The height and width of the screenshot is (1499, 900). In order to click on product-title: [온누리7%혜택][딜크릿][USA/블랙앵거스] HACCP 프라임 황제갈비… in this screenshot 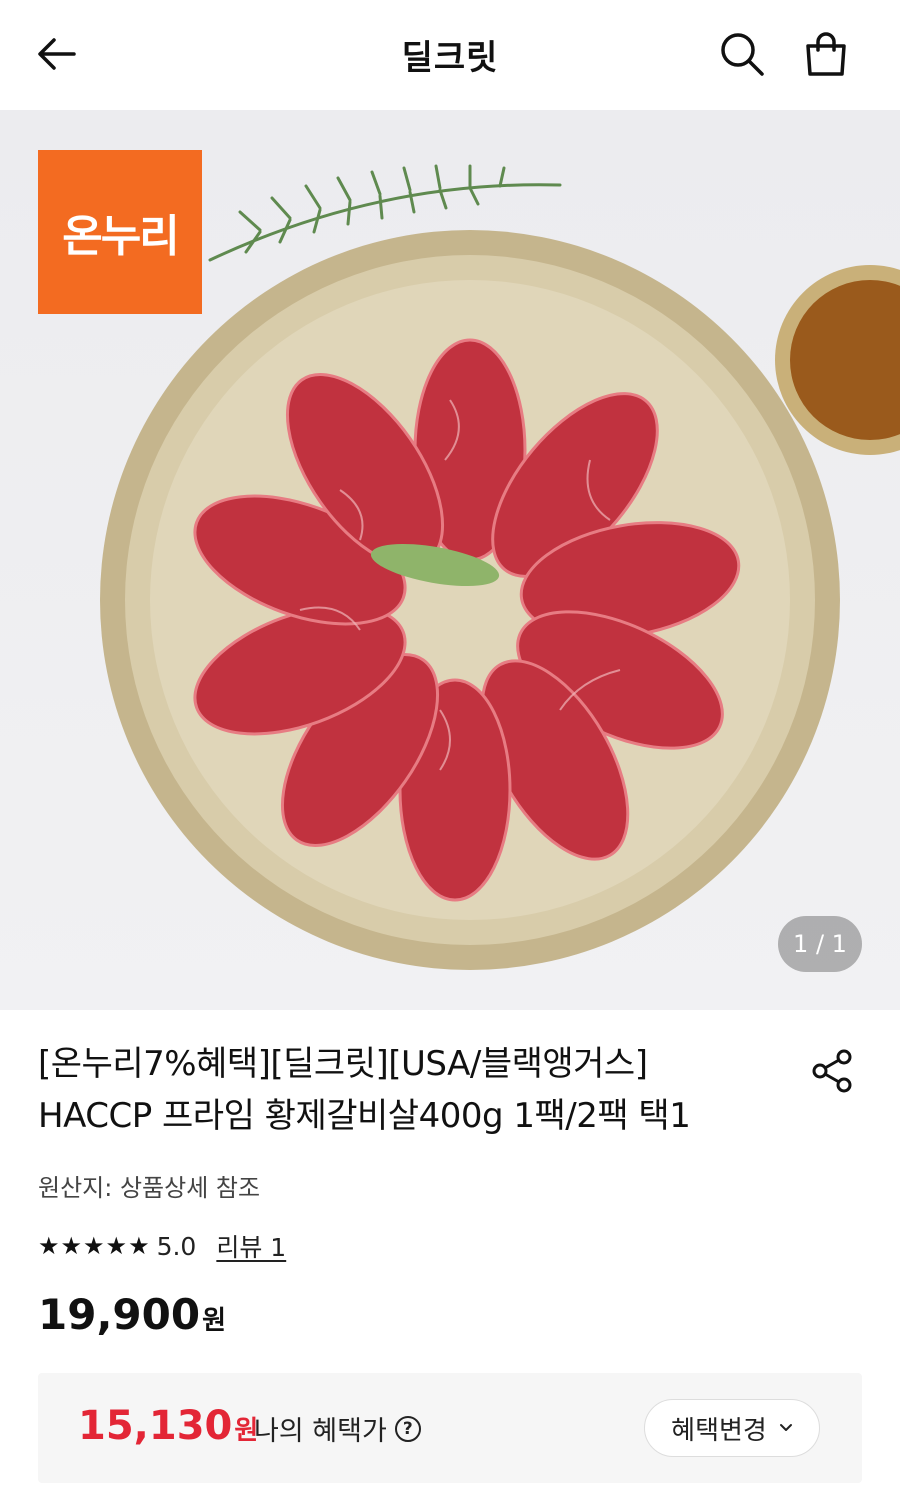, I will do `click(408, 1090)`.